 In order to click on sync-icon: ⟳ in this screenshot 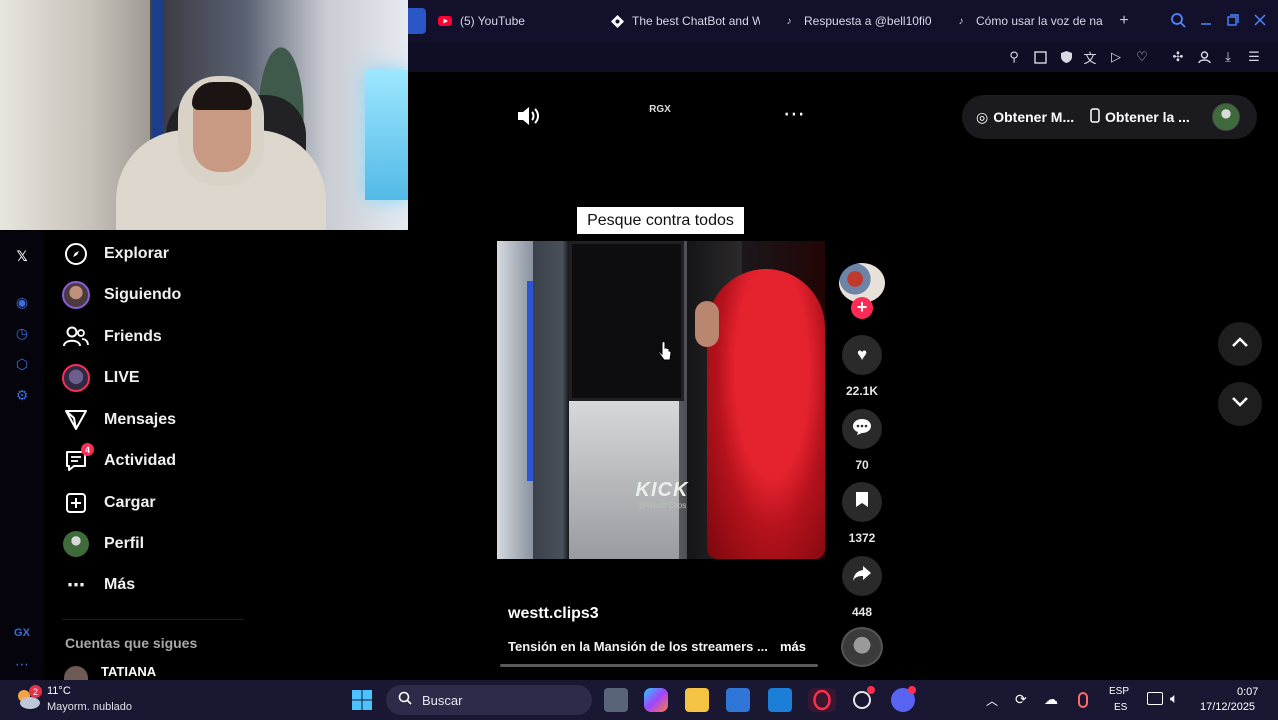, I will do `click(1021, 699)`.